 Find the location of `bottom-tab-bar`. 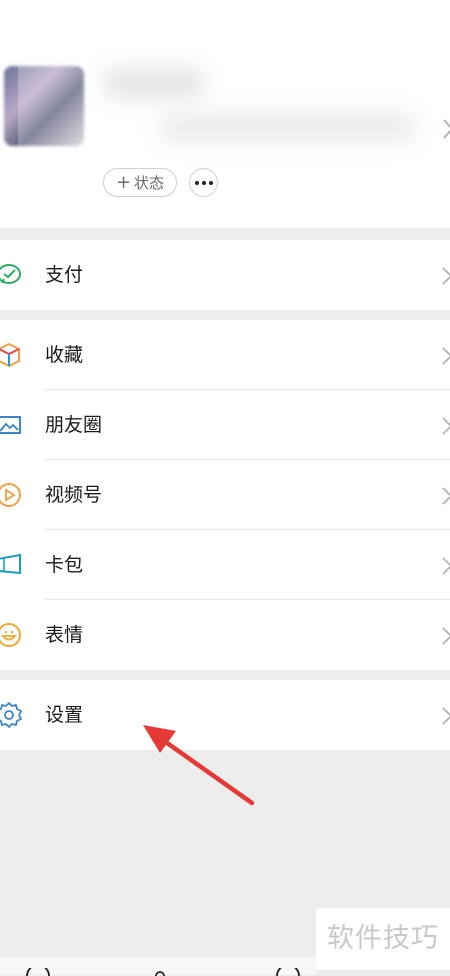

bottom-tab-bar is located at coordinates (158, 967).